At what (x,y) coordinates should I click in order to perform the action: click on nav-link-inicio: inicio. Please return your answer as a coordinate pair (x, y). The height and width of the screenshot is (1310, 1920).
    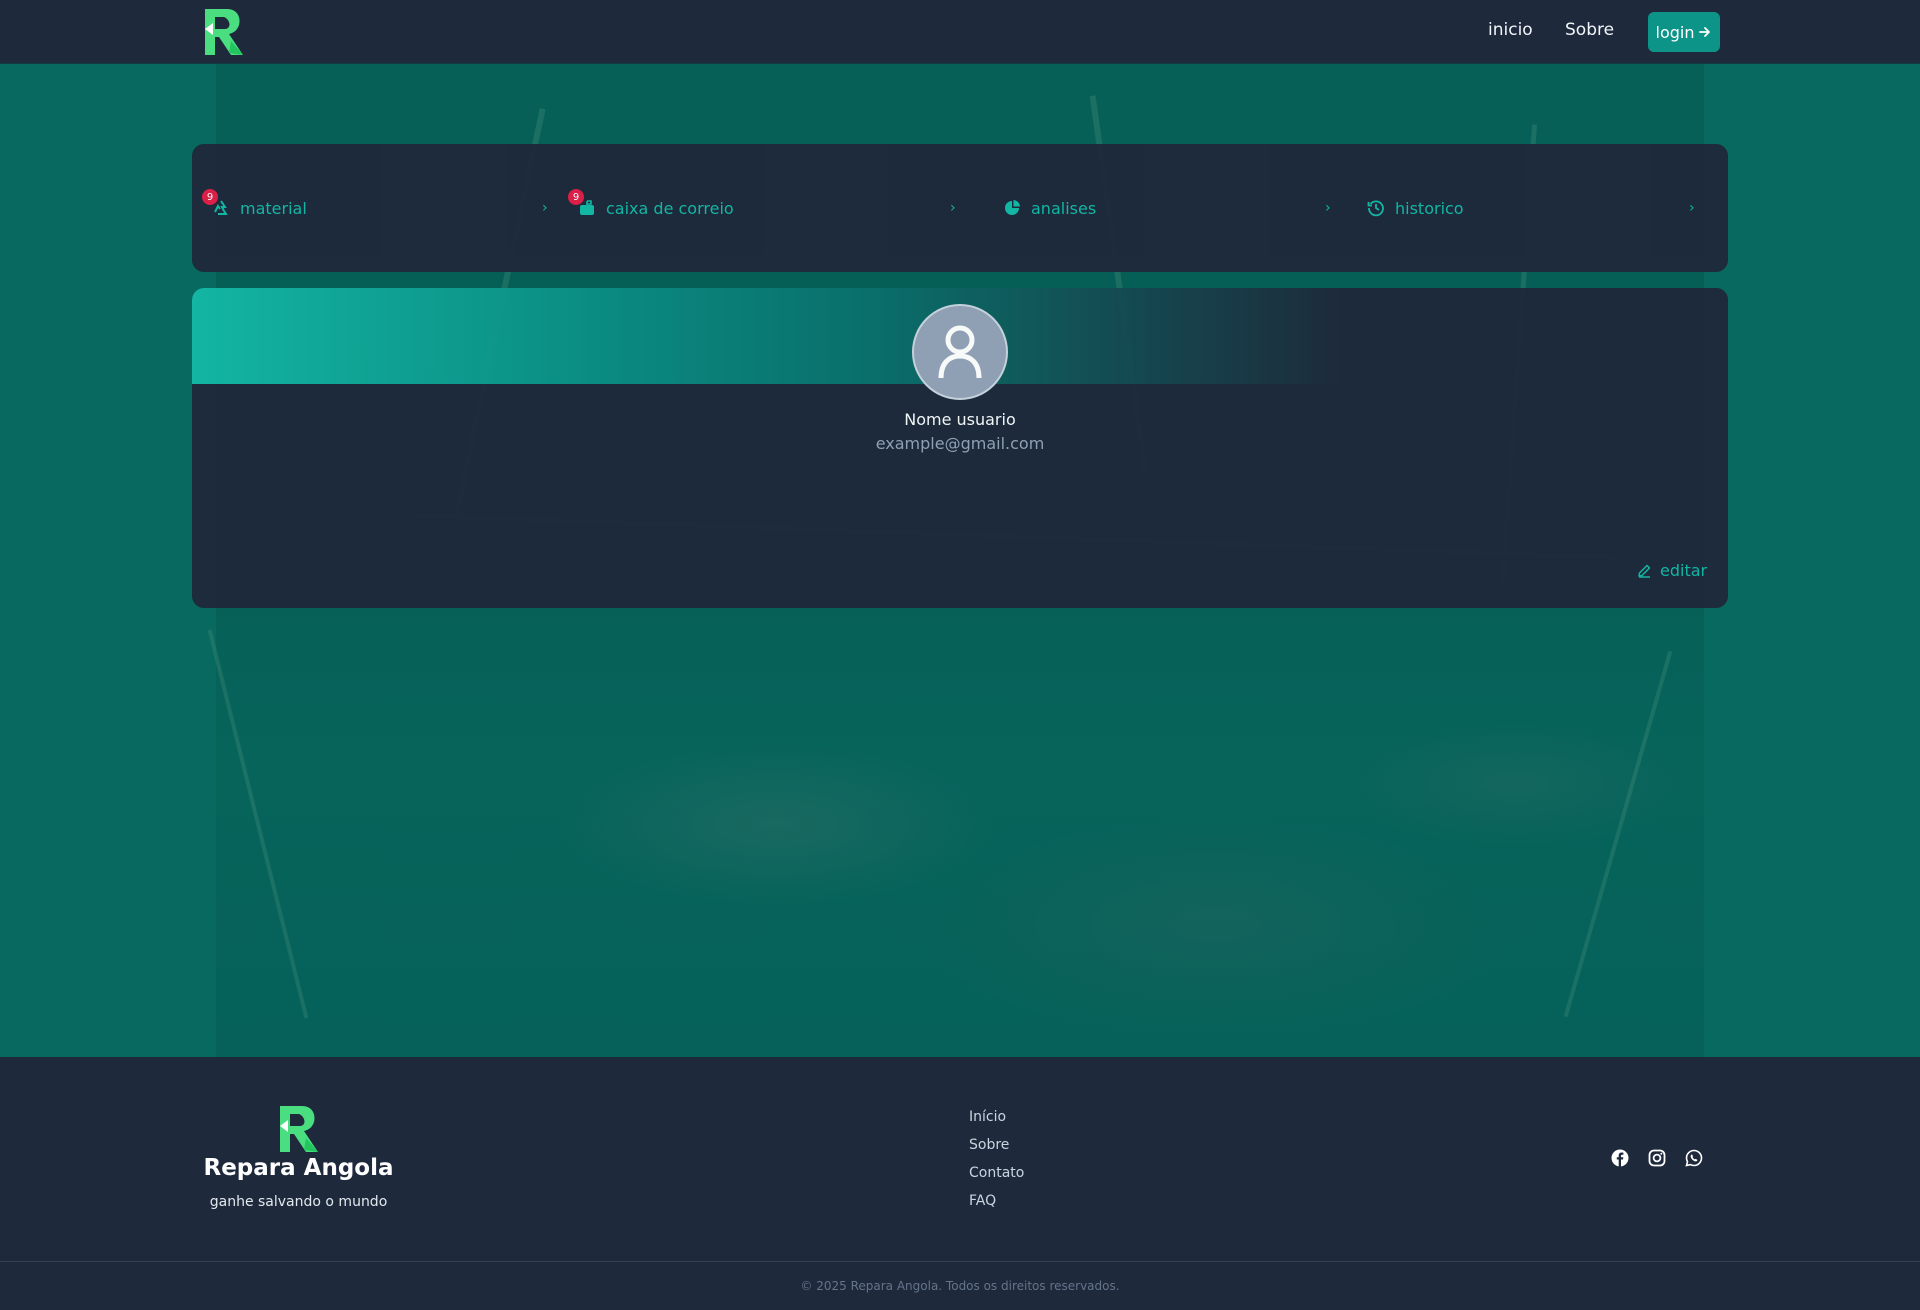
    Looking at the image, I should click on (1510, 30).